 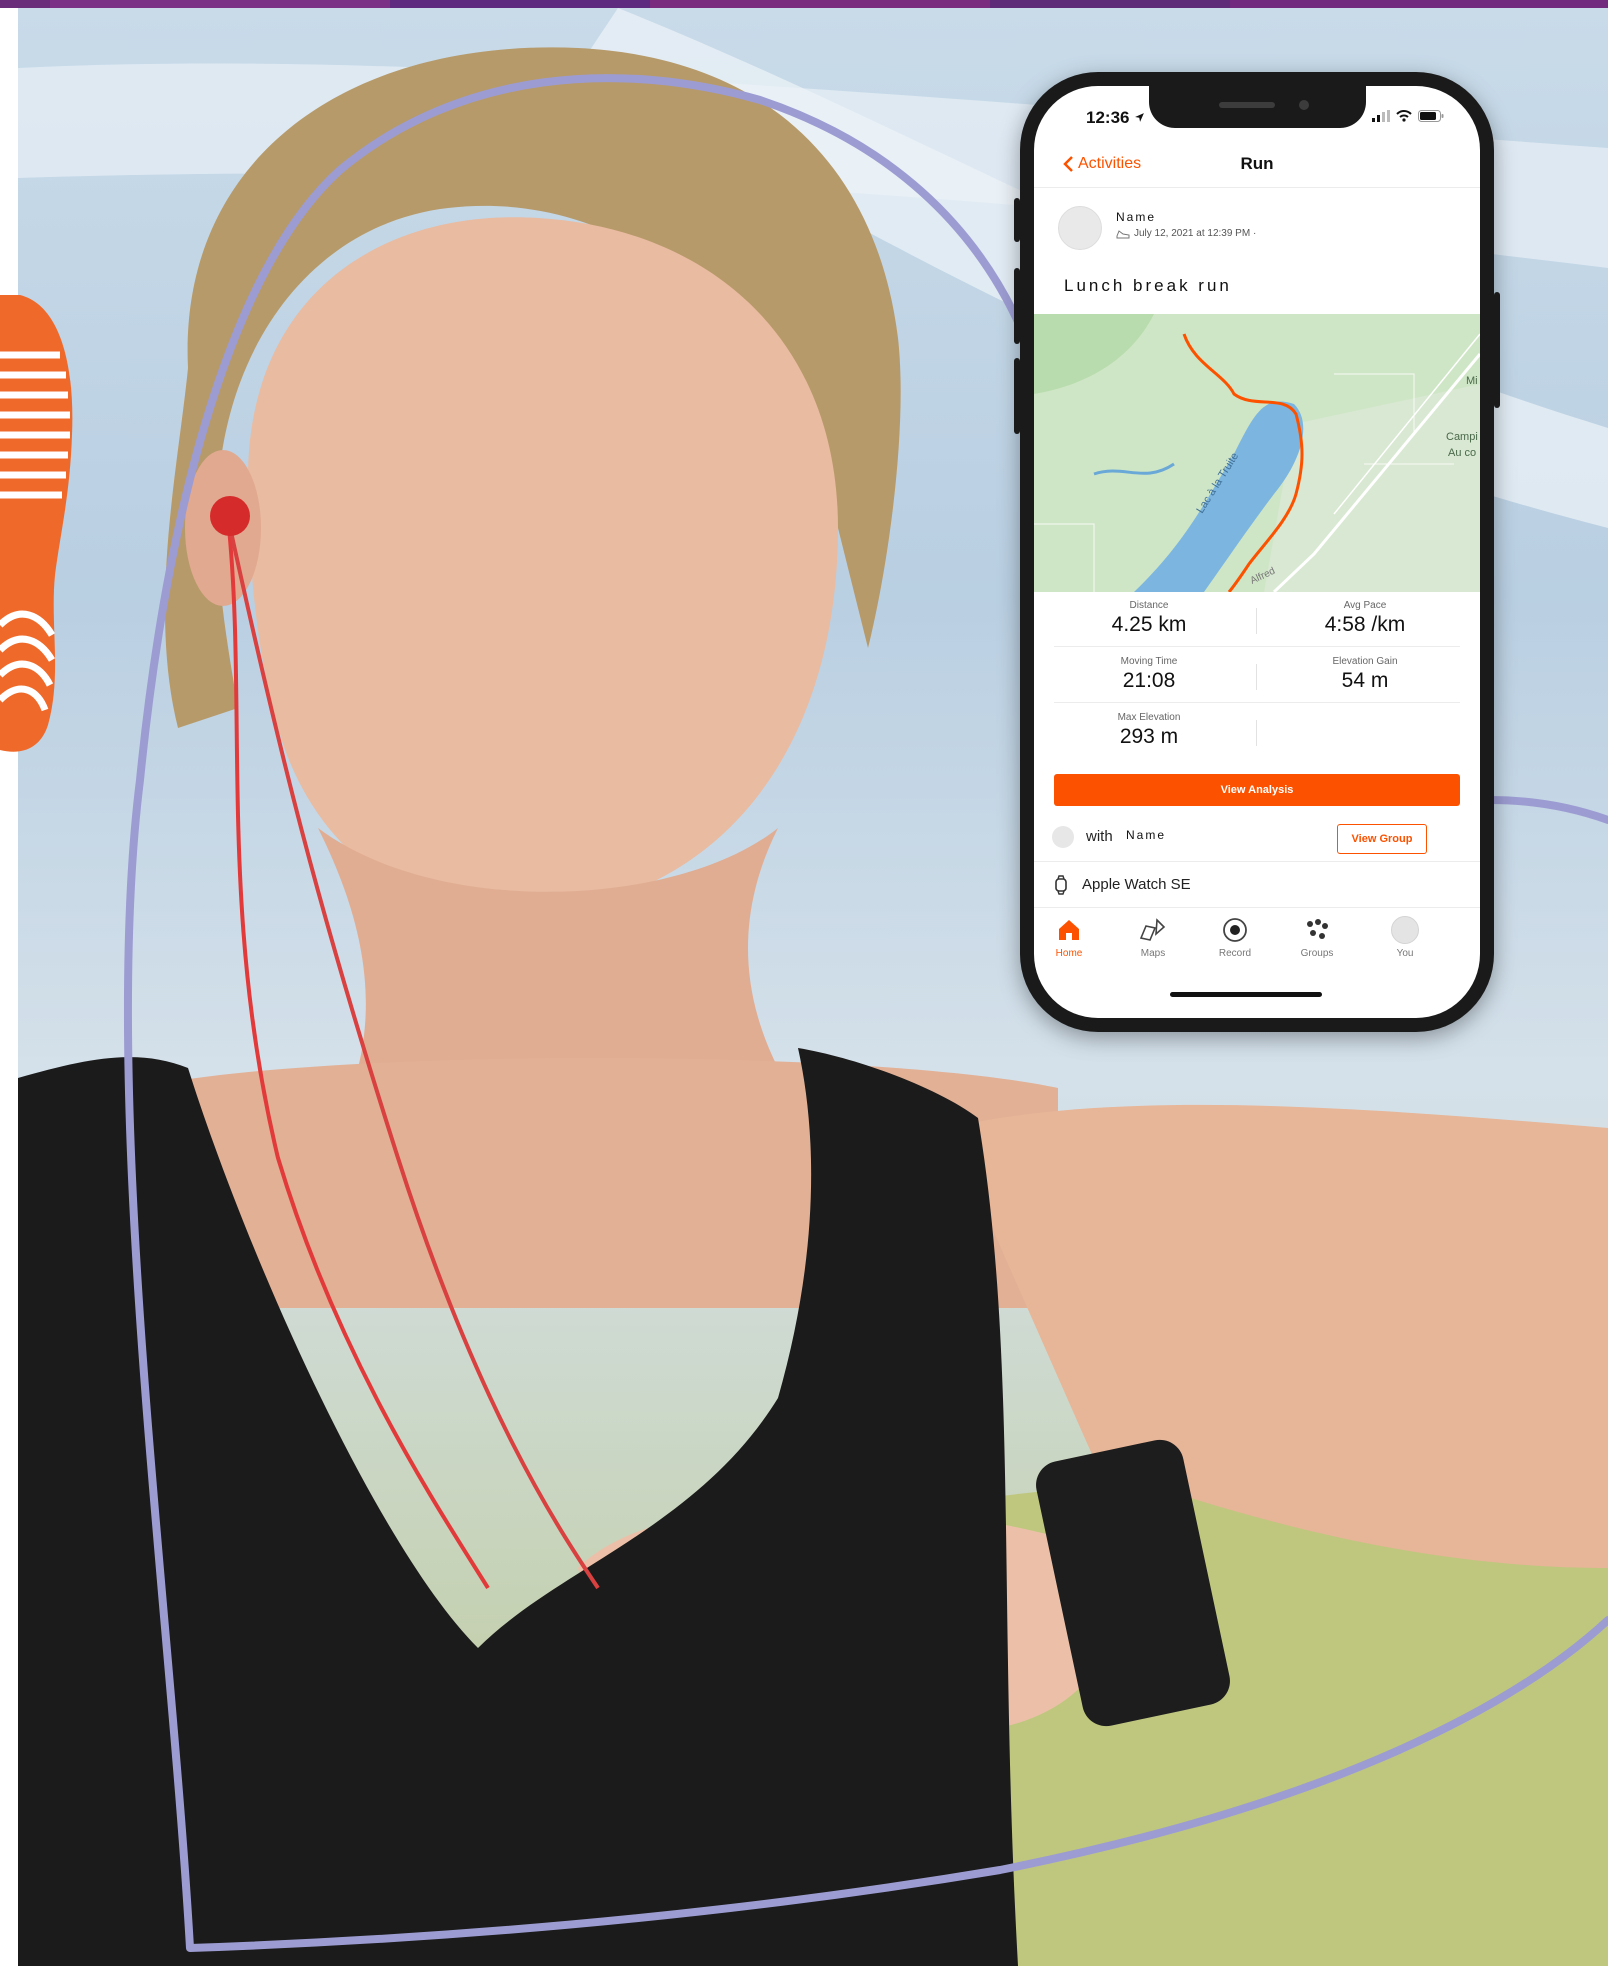 I want to click on page-title: Run, so click(x=1257, y=163).